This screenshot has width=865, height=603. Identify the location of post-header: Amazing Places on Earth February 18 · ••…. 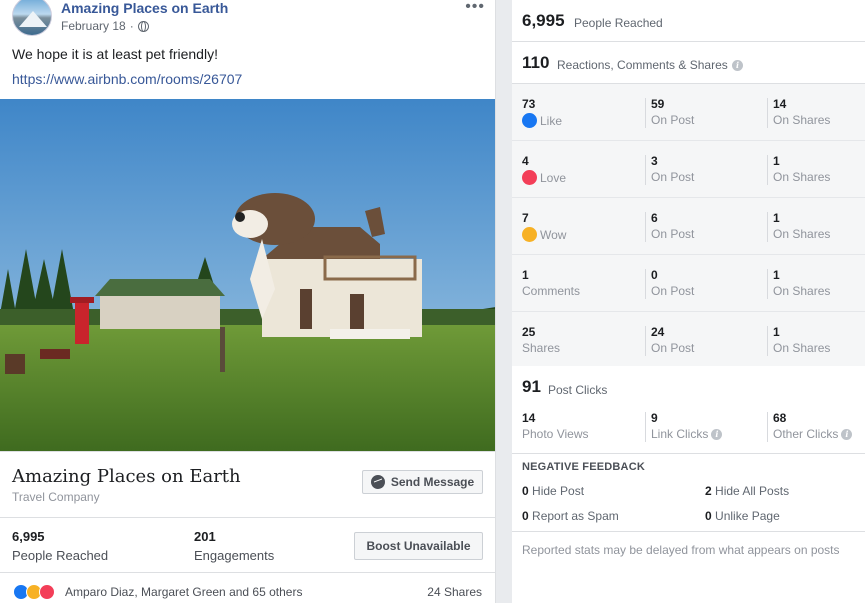
(247, 20).